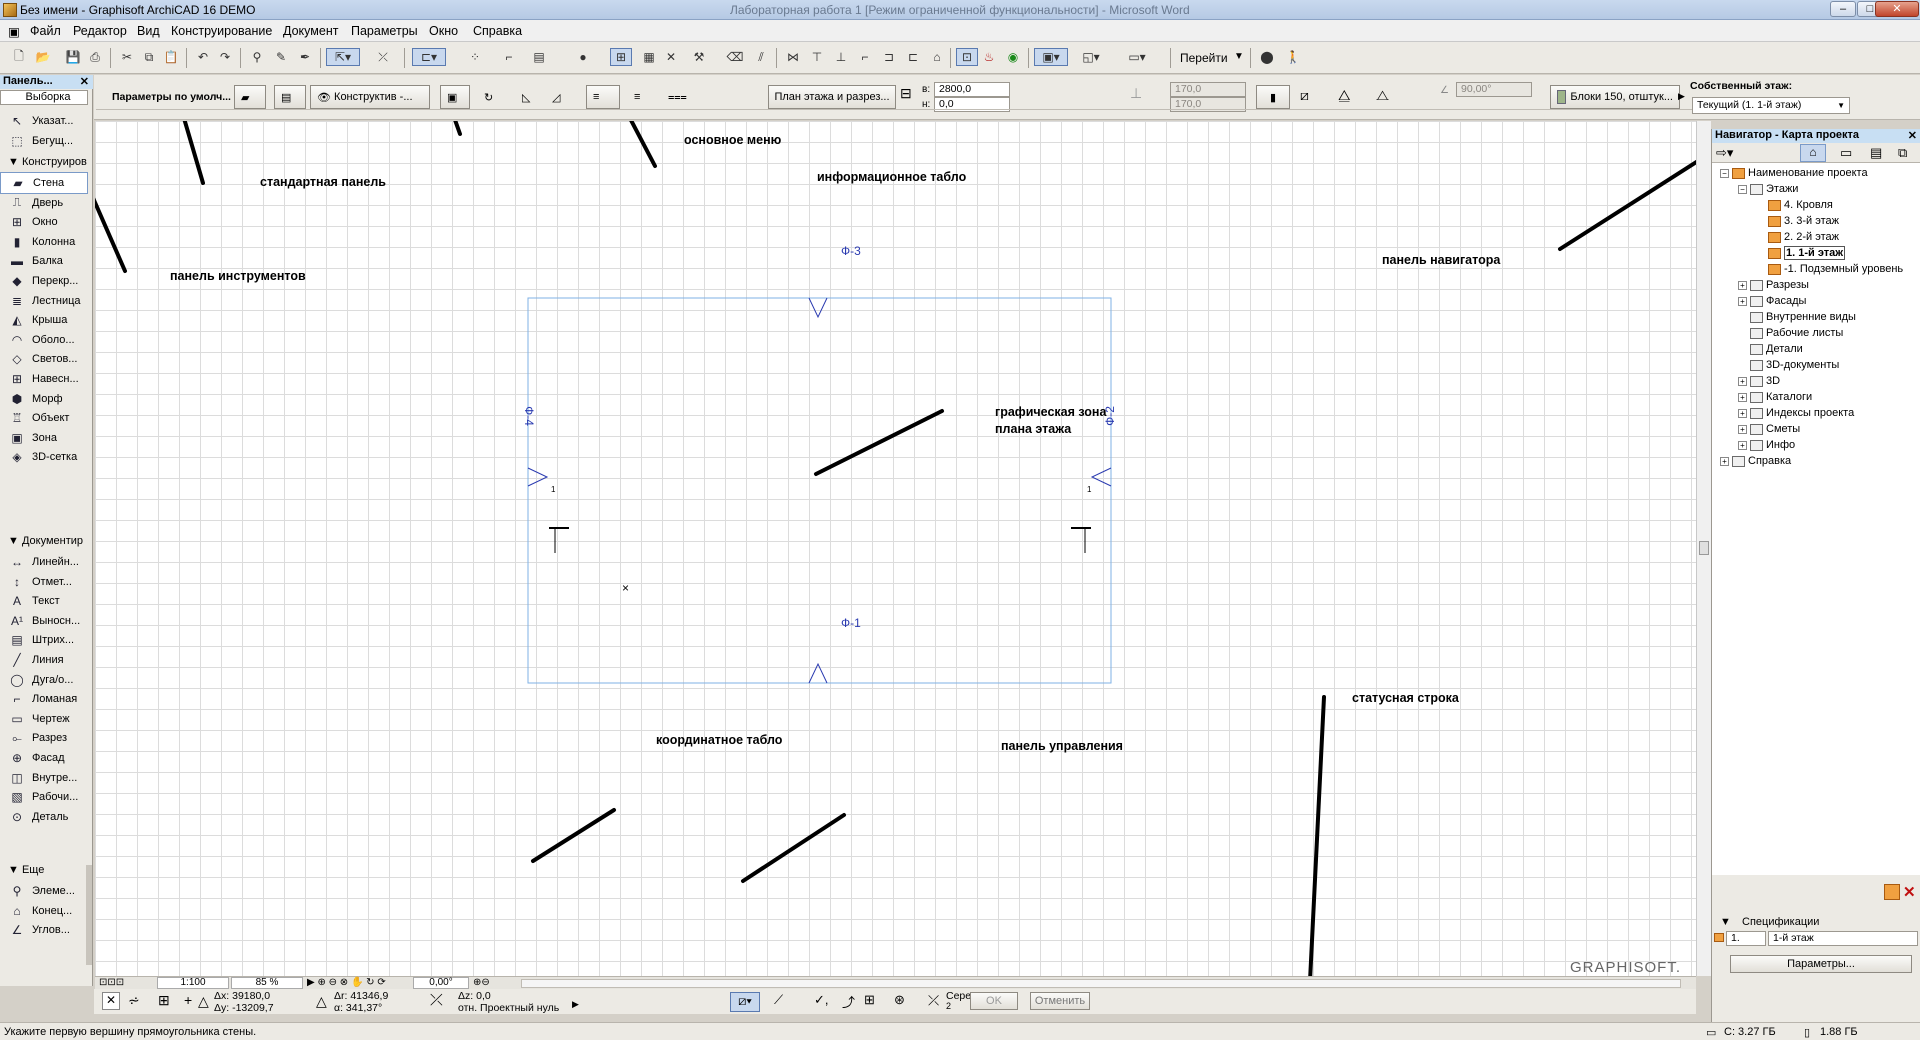  What do you see at coordinates (793, 57) in the screenshot?
I see `intersect-icon: ⋈` at bounding box center [793, 57].